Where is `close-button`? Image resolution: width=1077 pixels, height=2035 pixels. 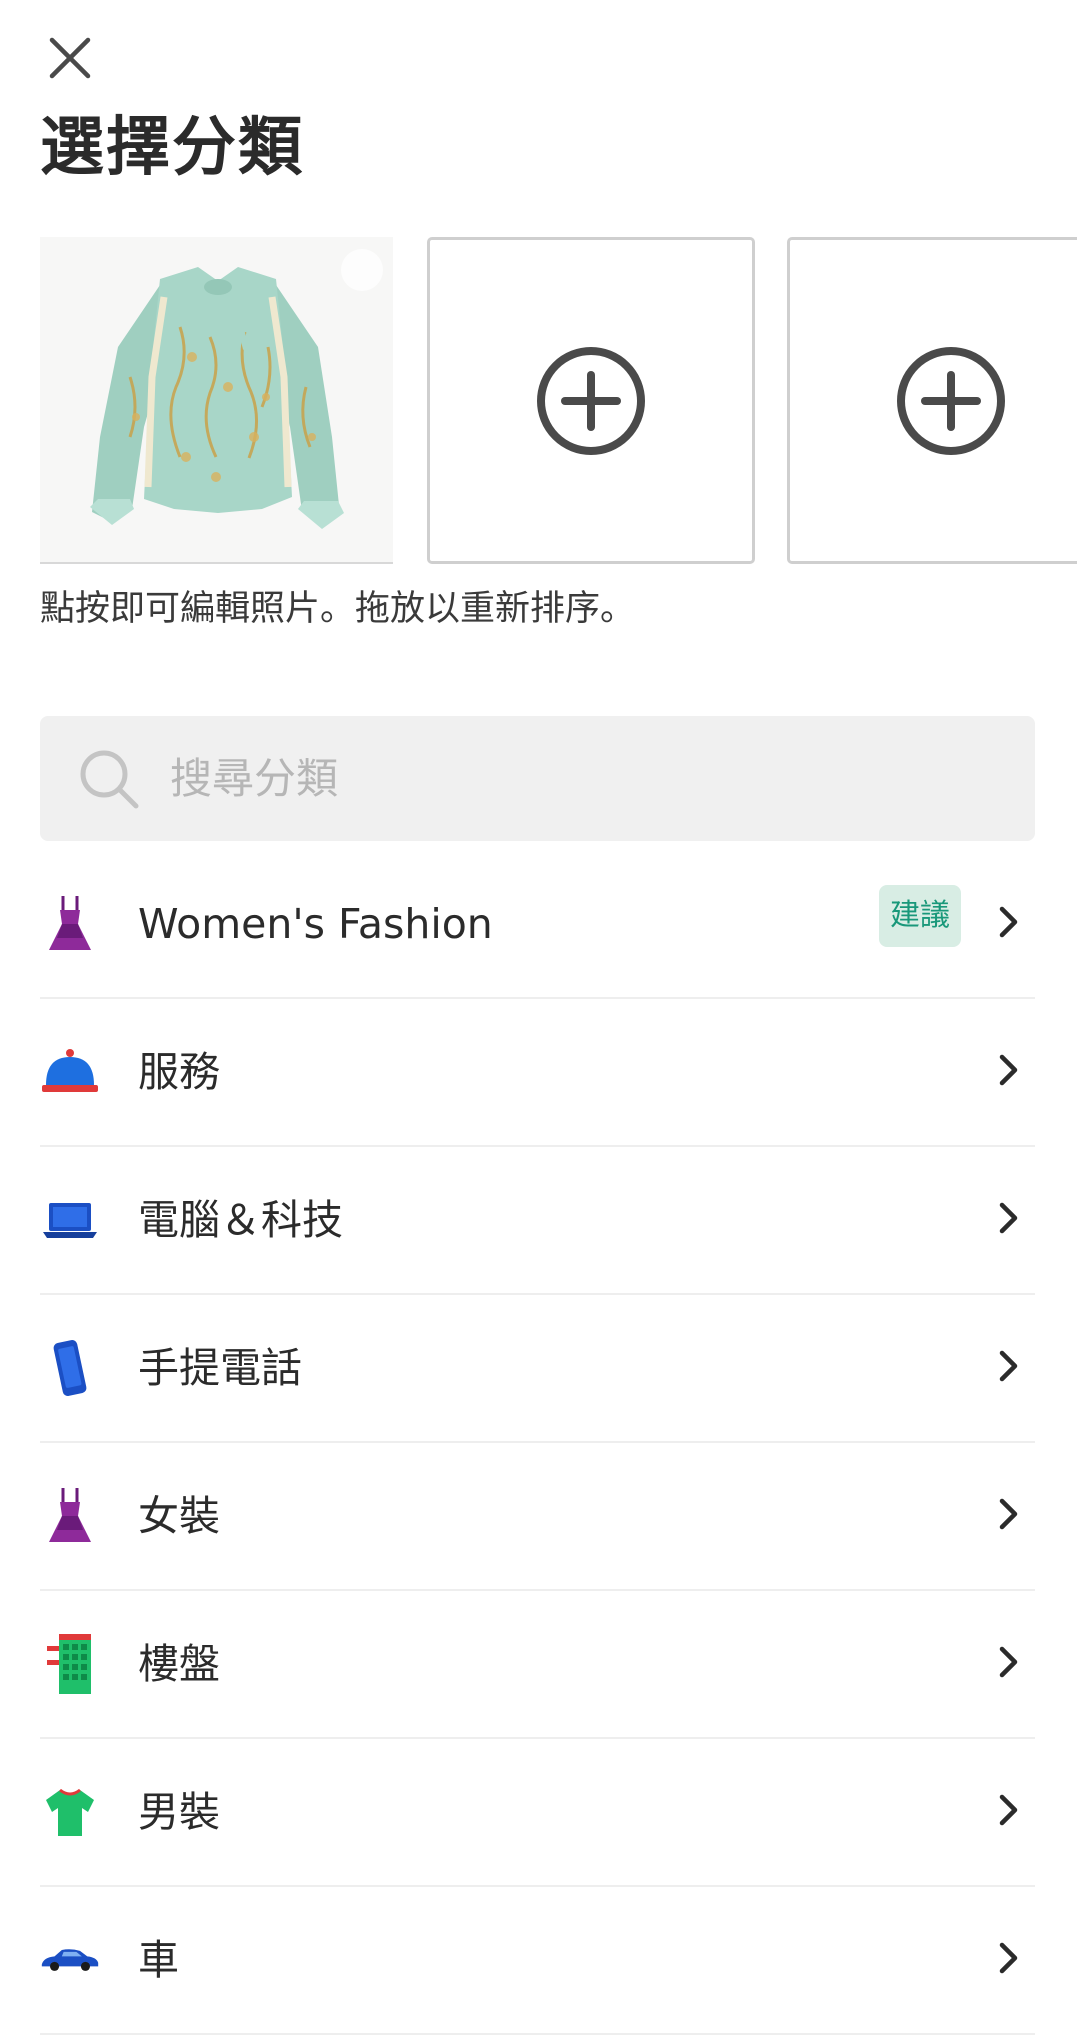 close-button is located at coordinates (70, 58).